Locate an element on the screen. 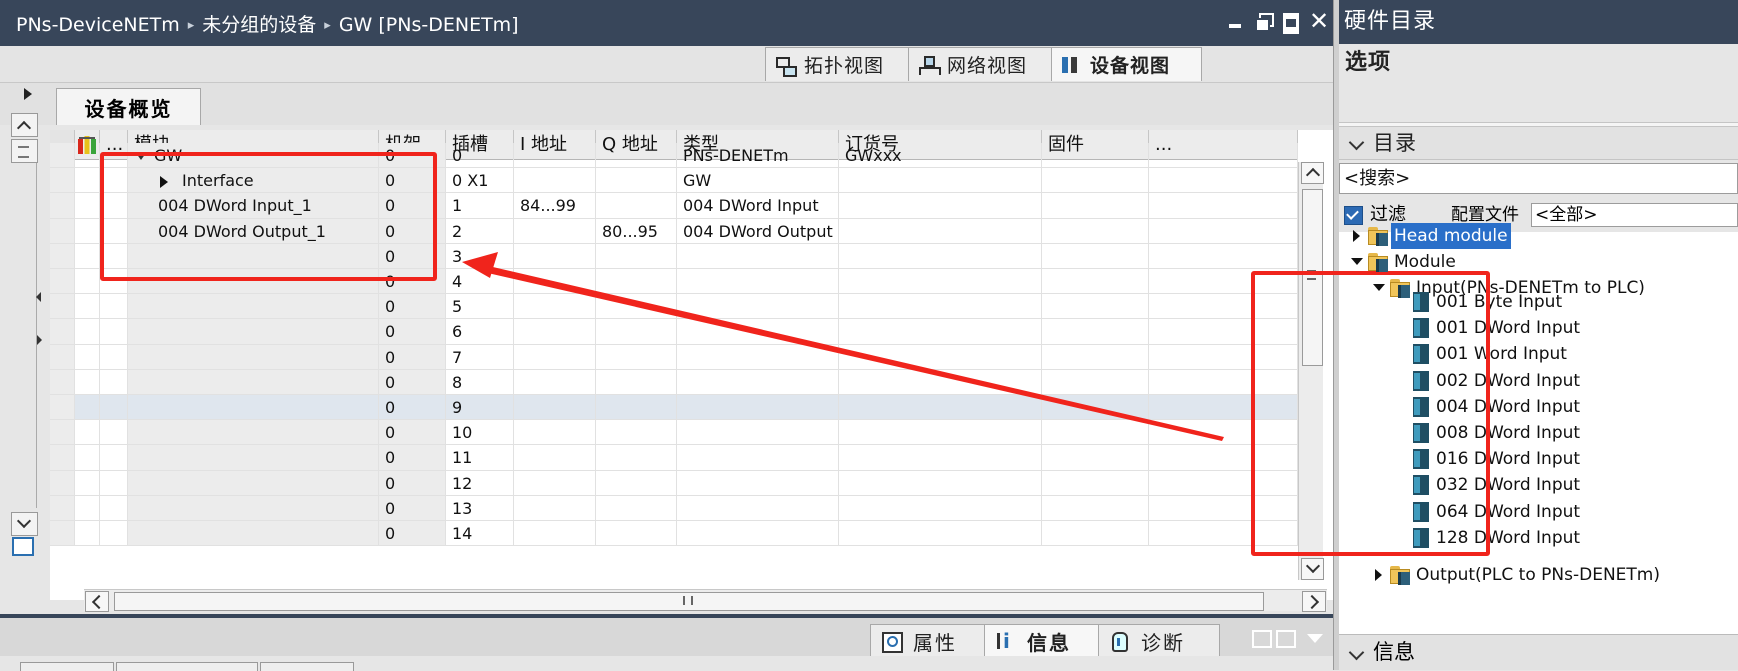  type-cell: PNs-DENETm is located at coordinates (758, 156).